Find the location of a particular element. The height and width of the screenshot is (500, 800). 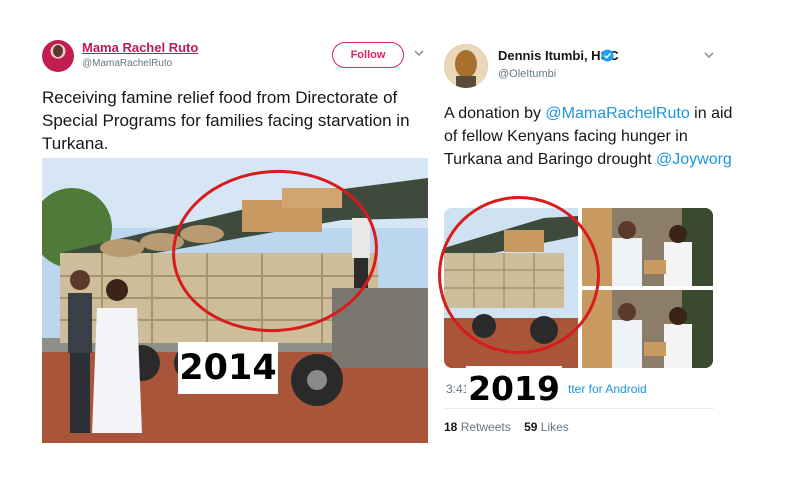

handshake-photo-top is located at coordinates (647, 247).